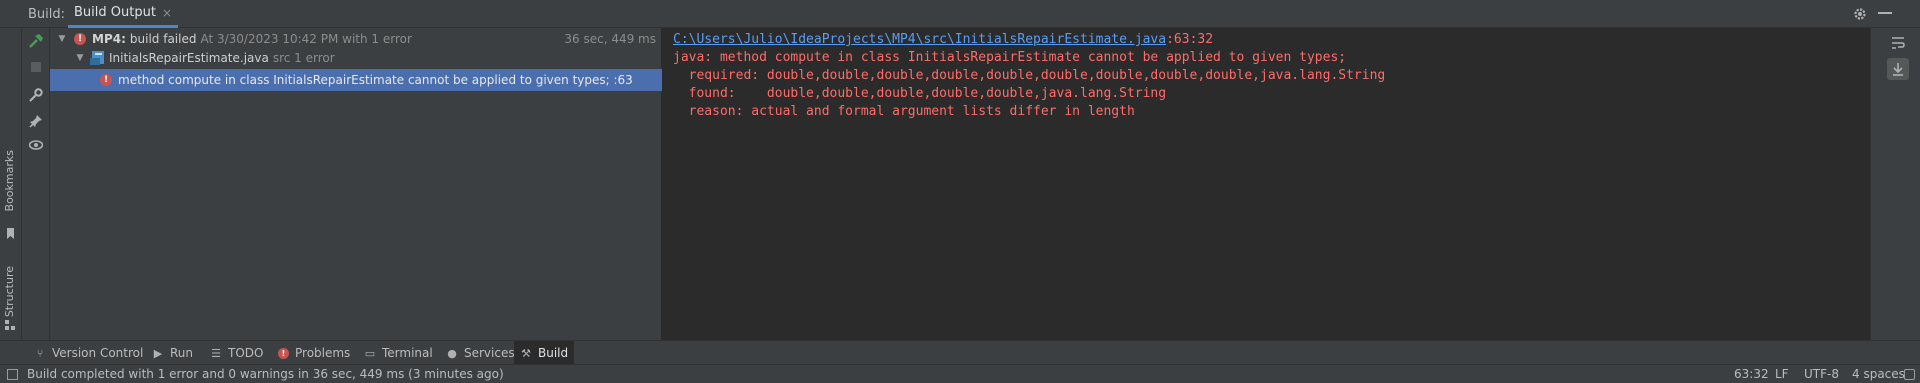 The image size is (1920, 383). I want to click on tool-windows-toggle-icon, so click(12, 374).